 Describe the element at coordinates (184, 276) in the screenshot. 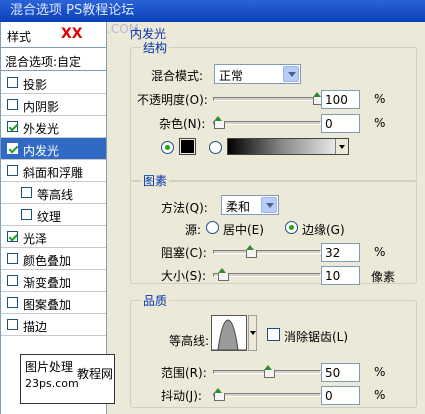

I see `size-label: 大小(S):` at that location.